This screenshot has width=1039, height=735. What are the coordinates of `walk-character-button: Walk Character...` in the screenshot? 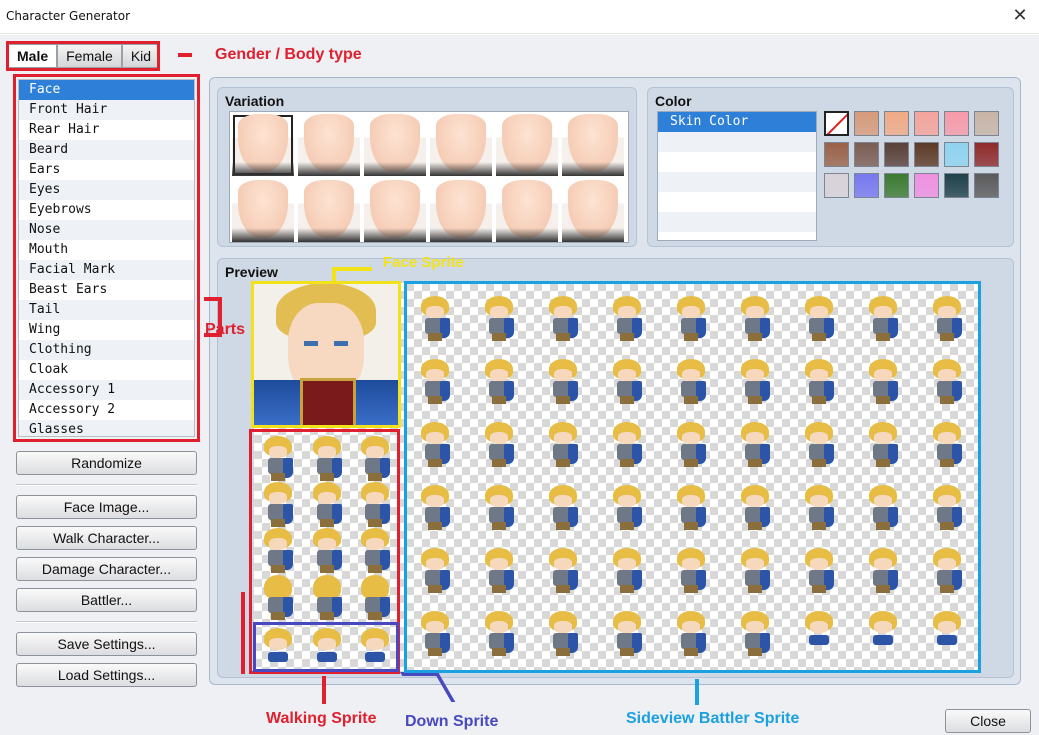 It's located at (106, 538).